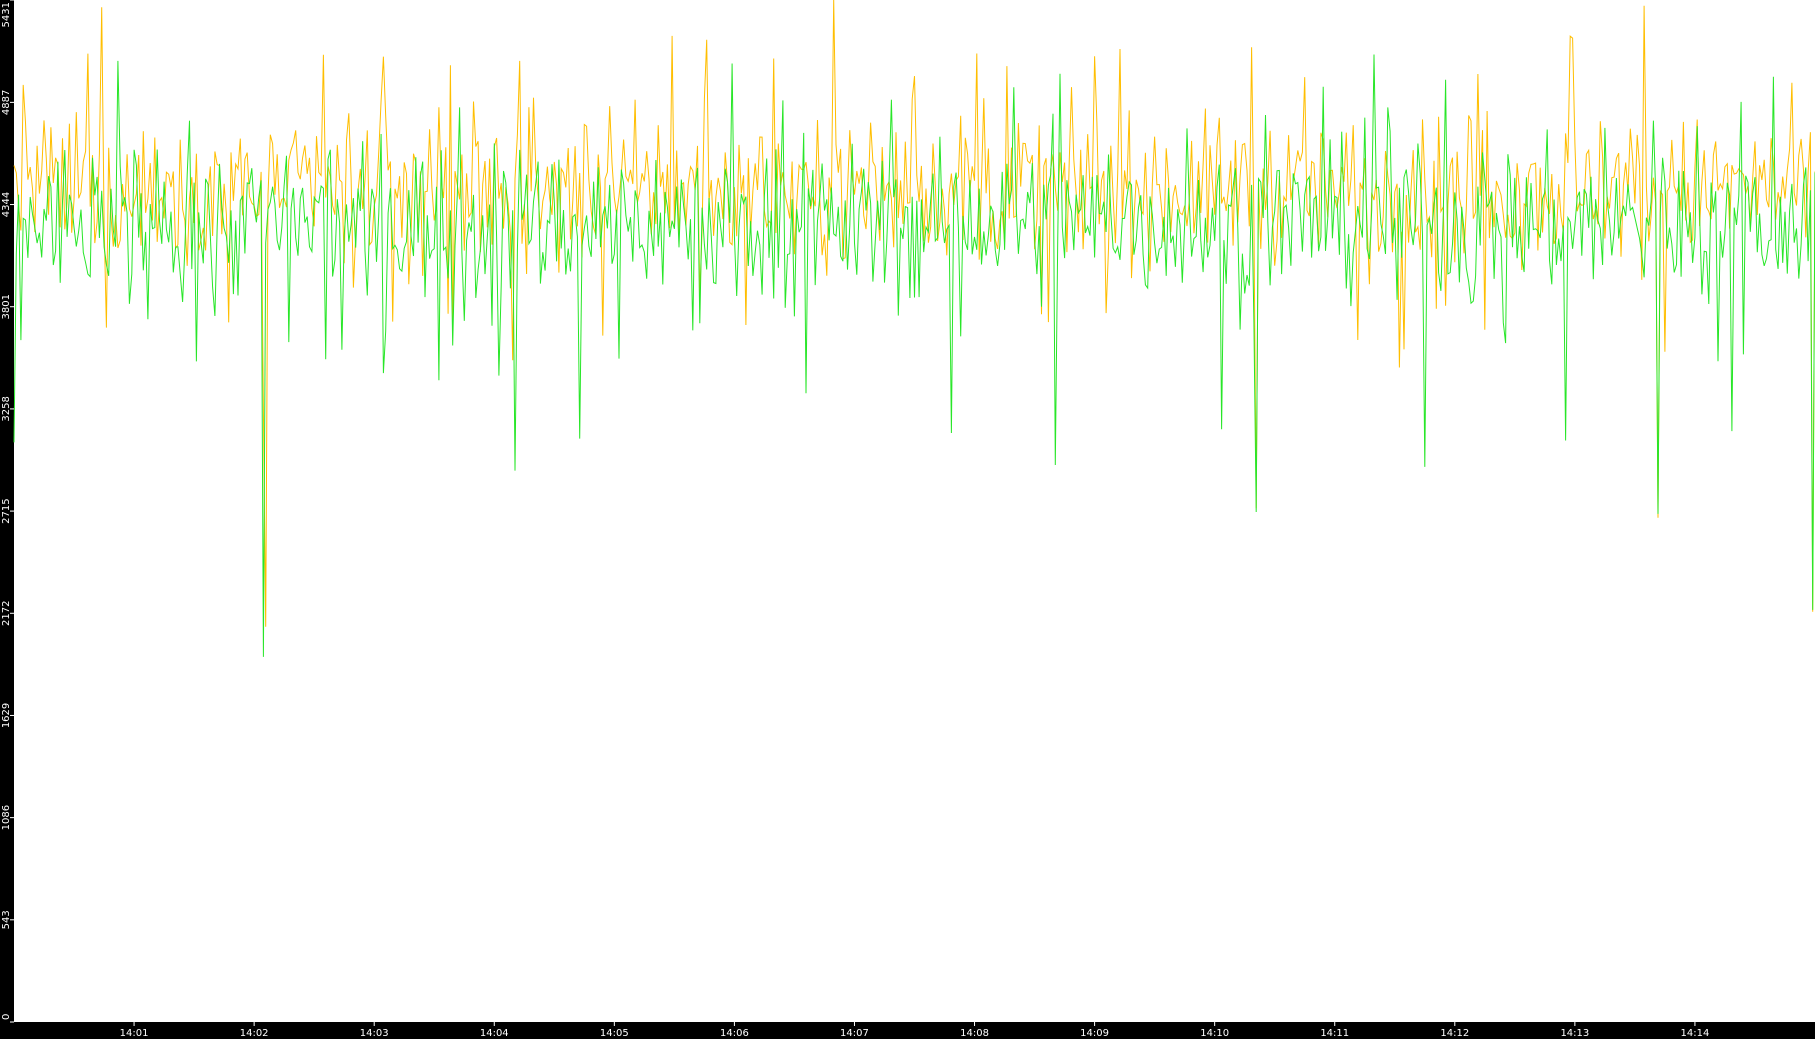 This screenshot has width=1815, height=1039. What do you see at coordinates (1574, 1033) in the screenshot?
I see `x-tick-label: 14:13` at bounding box center [1574, 1033].